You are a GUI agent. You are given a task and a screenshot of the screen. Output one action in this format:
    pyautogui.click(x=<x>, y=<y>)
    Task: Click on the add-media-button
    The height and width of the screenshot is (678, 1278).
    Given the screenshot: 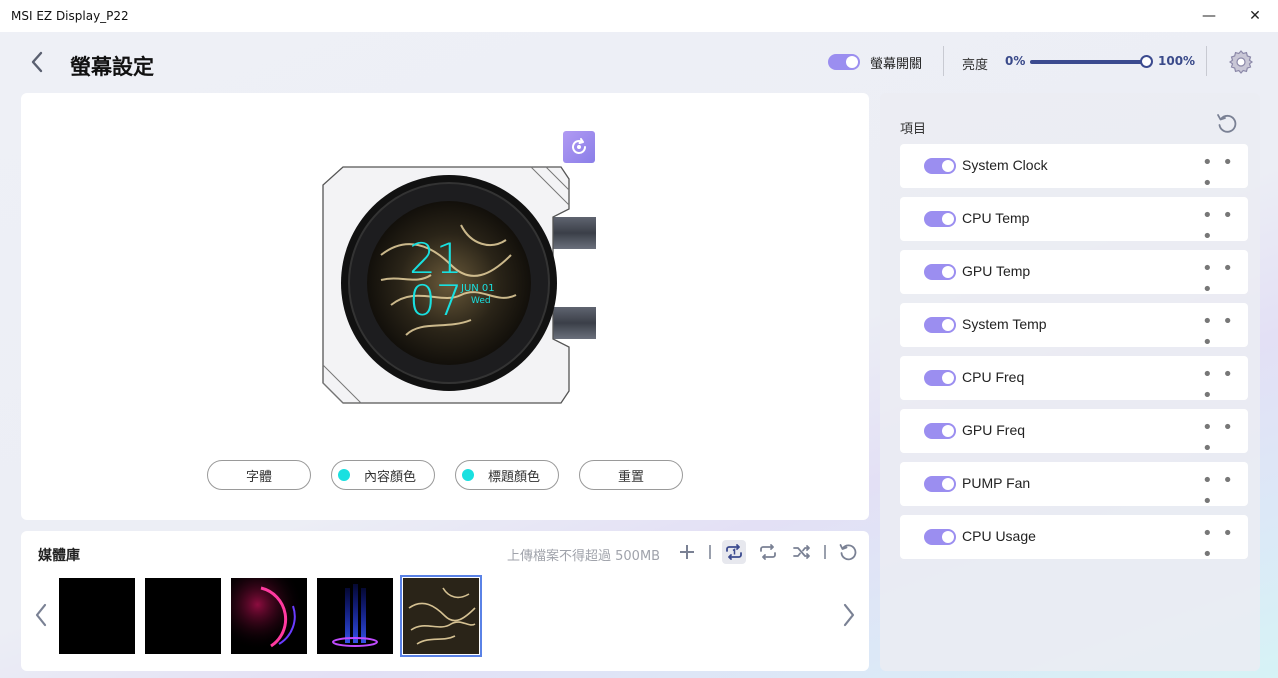 What is the action you would take?
    pyautogui.click(x=687, y=552)
    